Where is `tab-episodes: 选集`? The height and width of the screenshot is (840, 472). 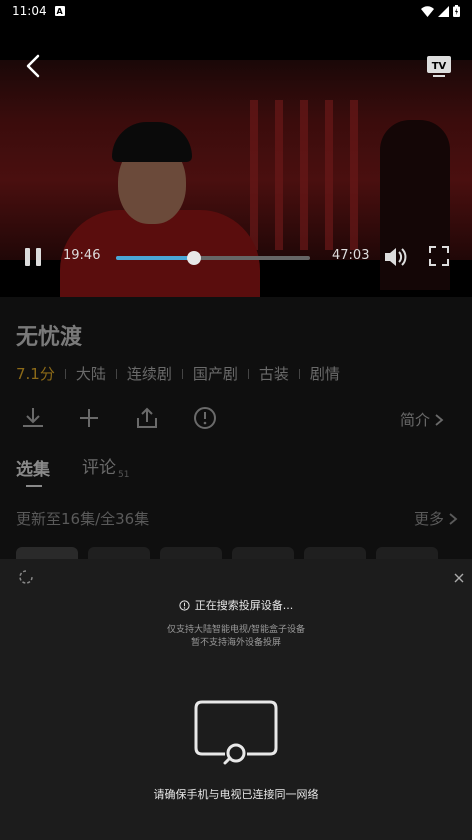
tab-episodes: 选集 is located at coordinates (33, 471).